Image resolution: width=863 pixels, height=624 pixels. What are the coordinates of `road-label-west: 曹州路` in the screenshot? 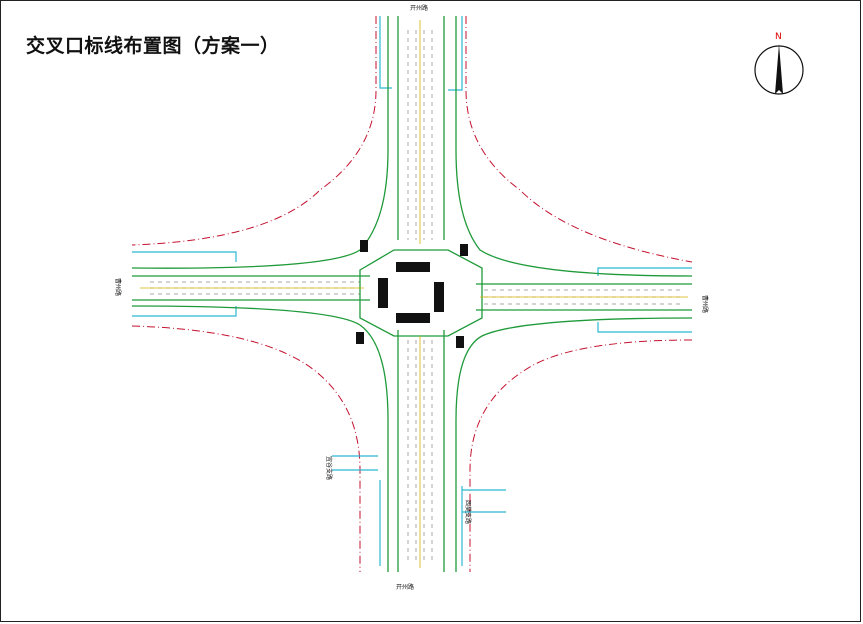 It's located at (118, 287).